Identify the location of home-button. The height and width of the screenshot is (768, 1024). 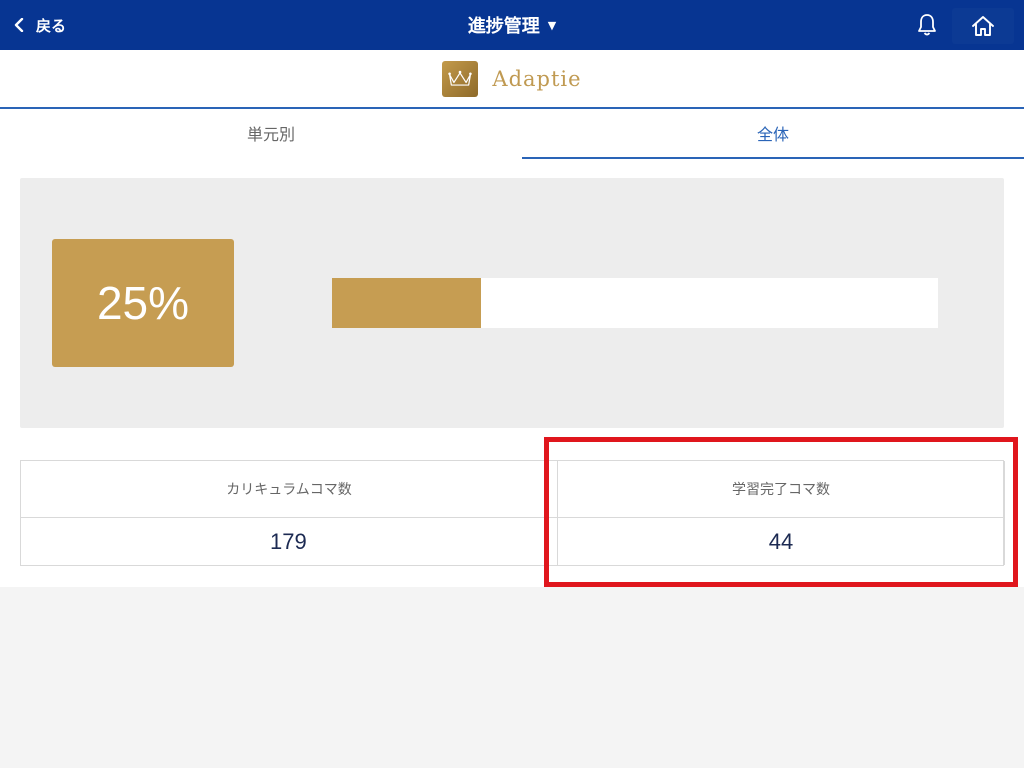
(983, 26).